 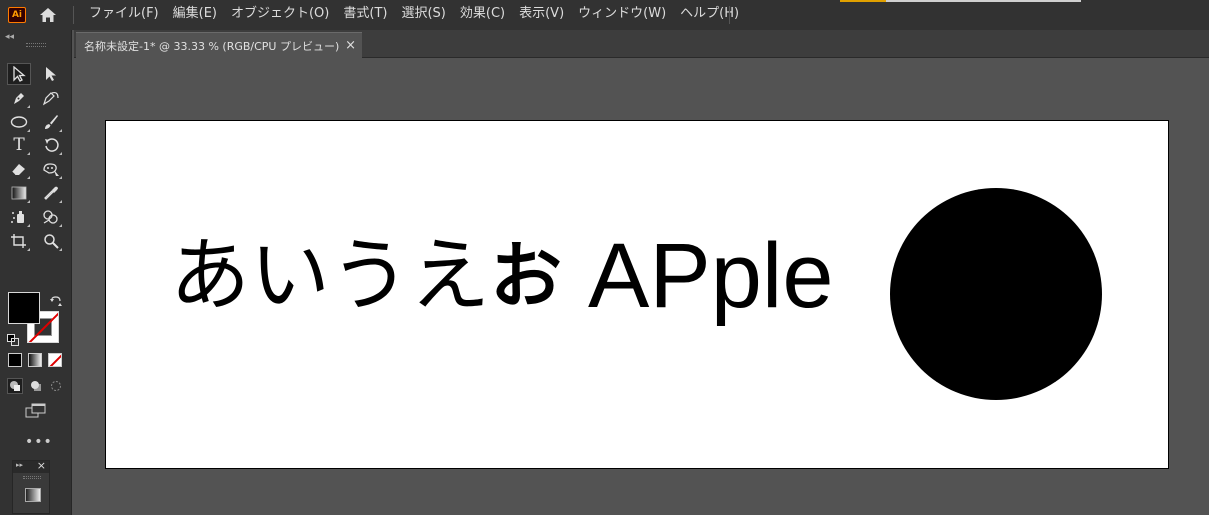 I want to click on art-text: あいうえお APple, so click(x=502, y=286).